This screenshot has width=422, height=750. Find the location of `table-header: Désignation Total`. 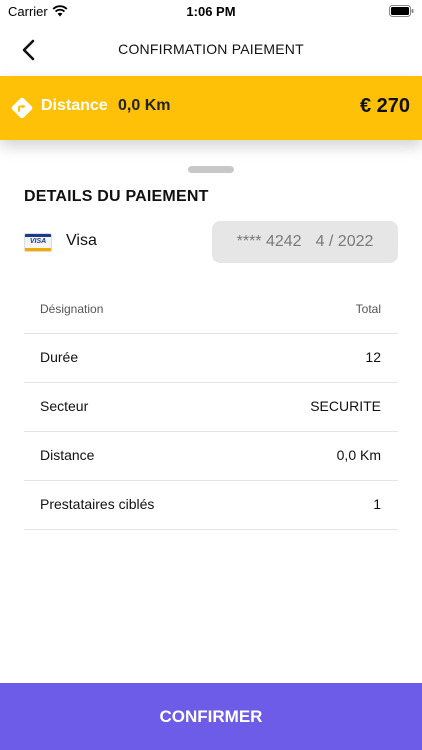

table-header: Désignation Total is located at coordinates (211, 309).